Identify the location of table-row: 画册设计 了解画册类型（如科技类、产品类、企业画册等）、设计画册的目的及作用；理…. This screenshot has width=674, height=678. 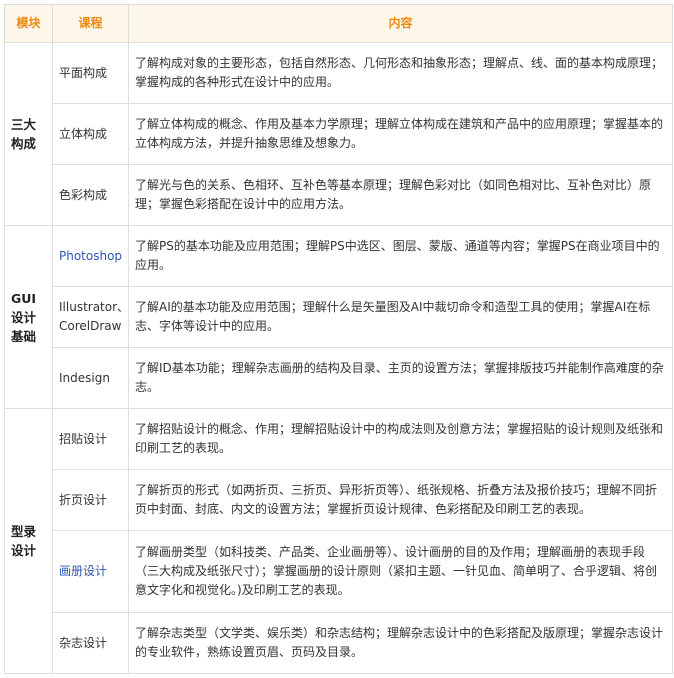
(339, 571).